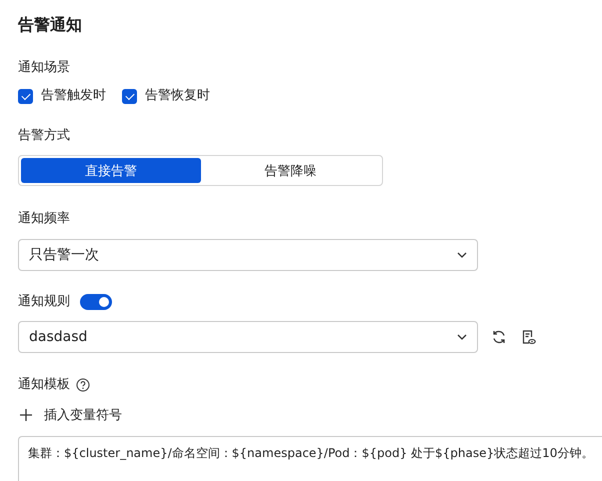  I want to click on field-label: 通知场景, so click(44, 68).